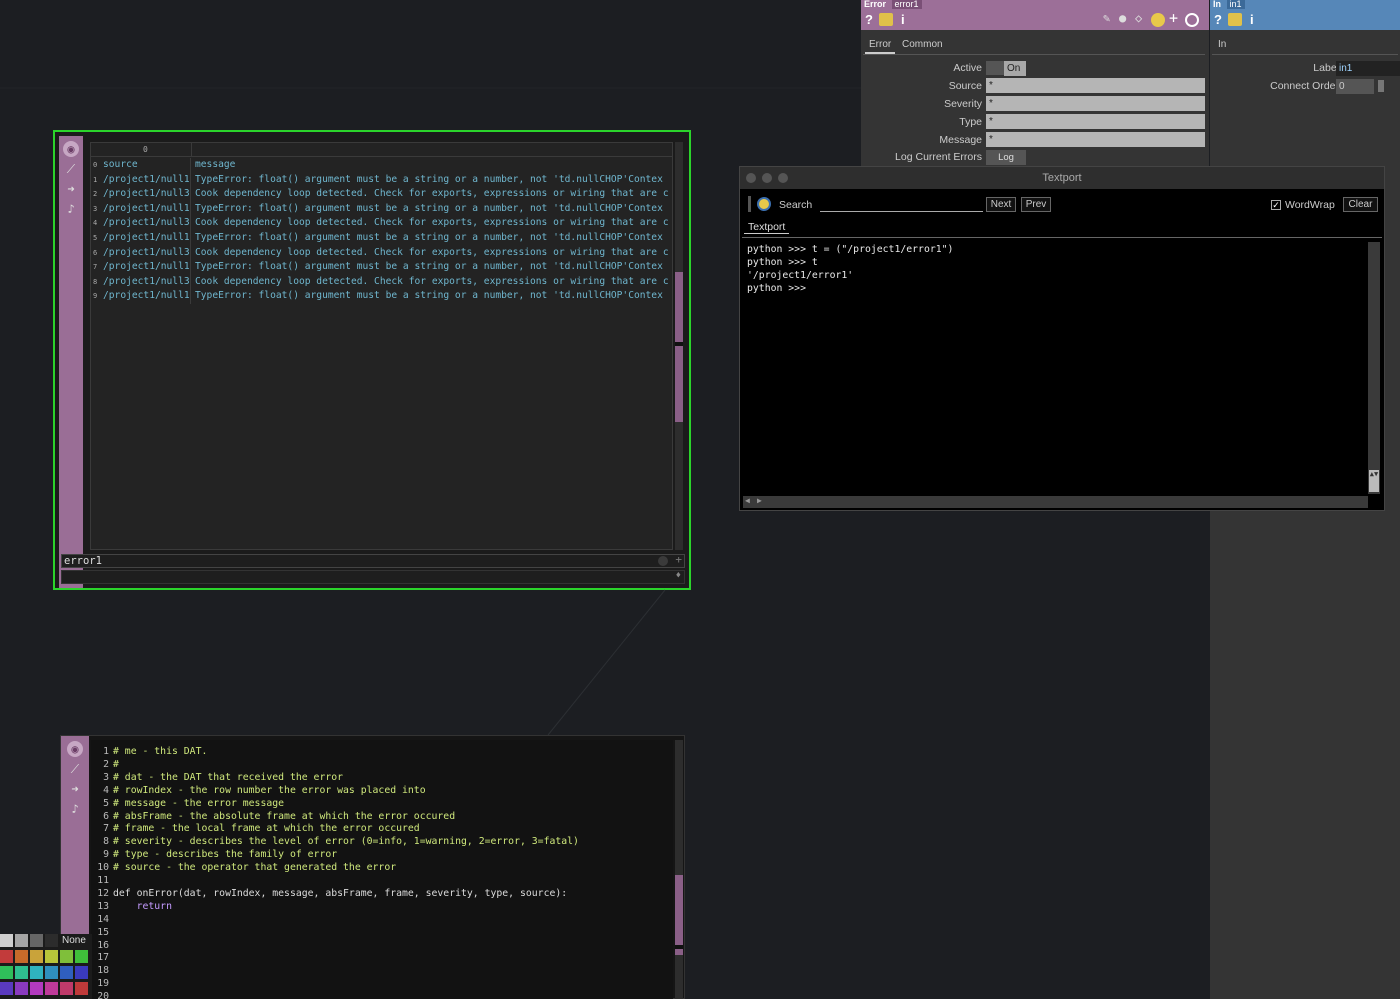 The height and width of the screenshot is (999, 1400). I want to click on severity-field: *, so click(1095, 103).